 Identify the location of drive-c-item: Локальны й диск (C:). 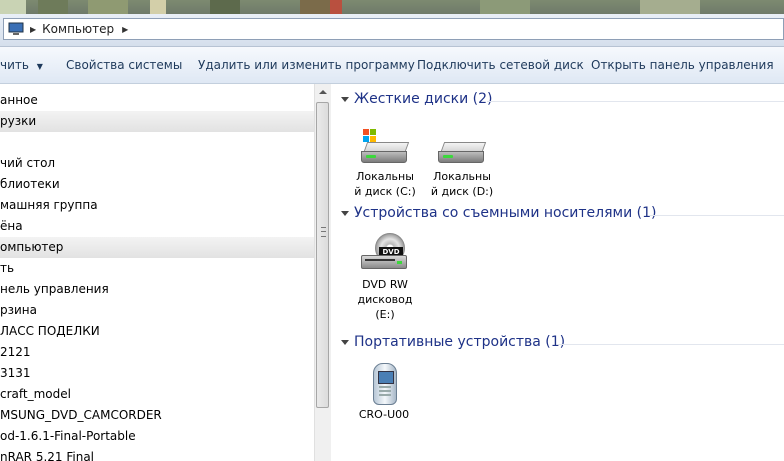
(385, 164).